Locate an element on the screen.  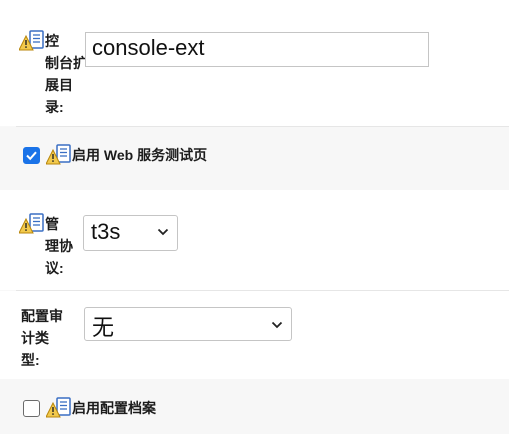
config-audit-type-label: 配置审 计类 型: is located at coordinates (47, 338).